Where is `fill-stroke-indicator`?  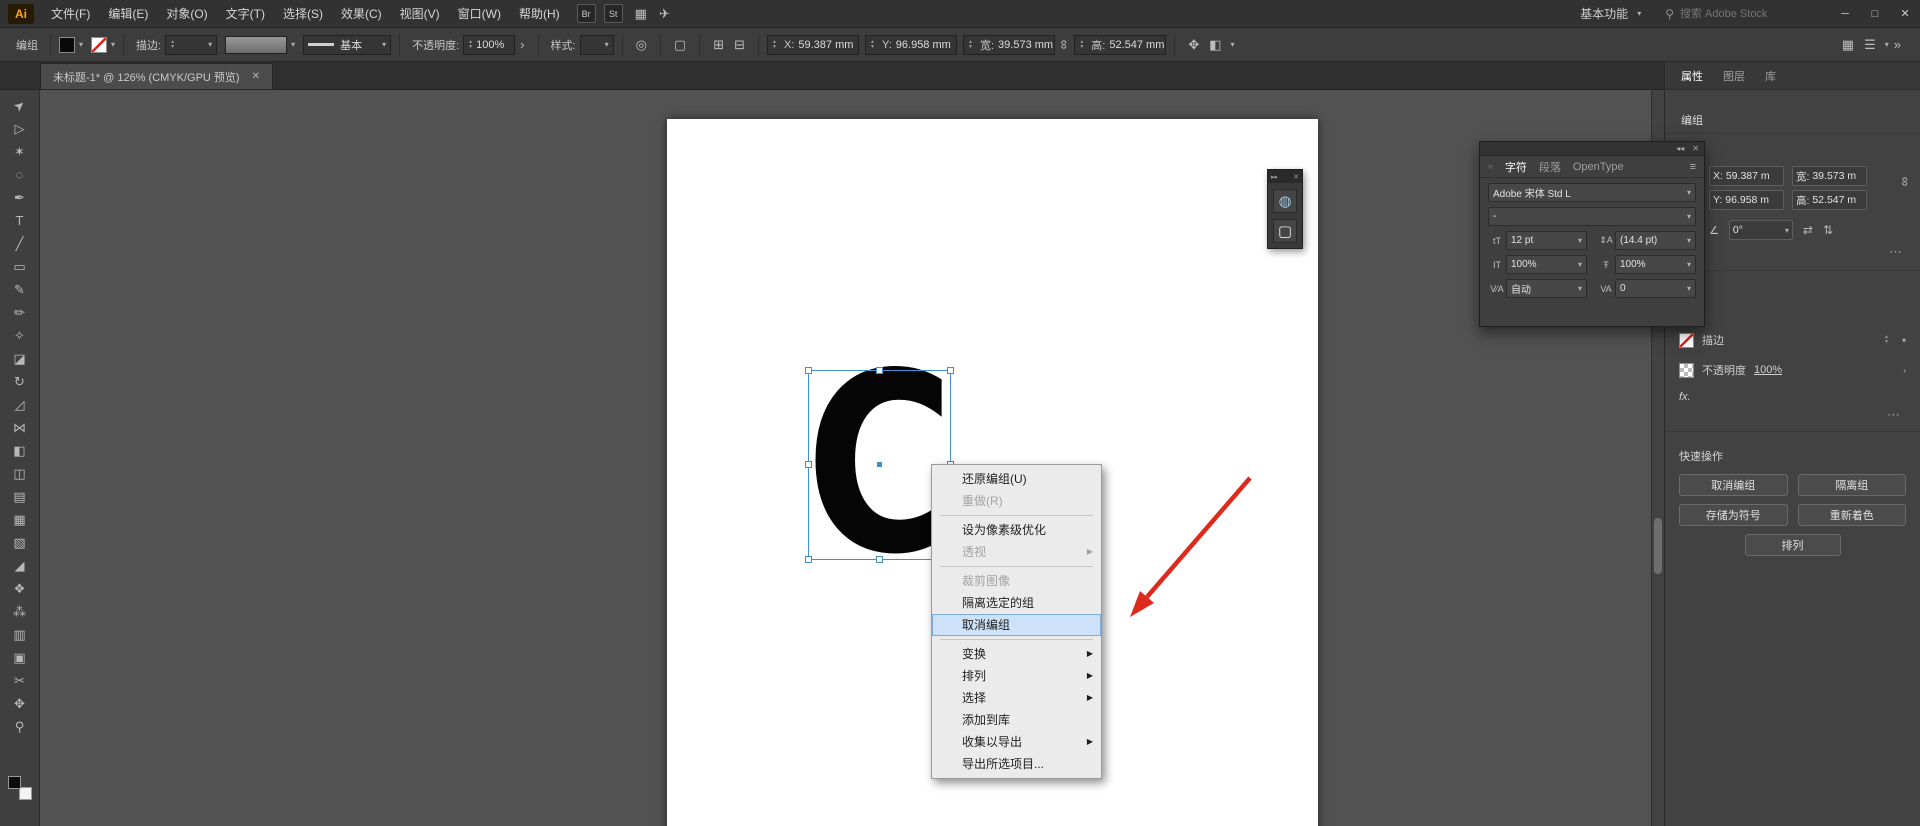
fill-stroke-indicator is located at coordinates (20, 788).